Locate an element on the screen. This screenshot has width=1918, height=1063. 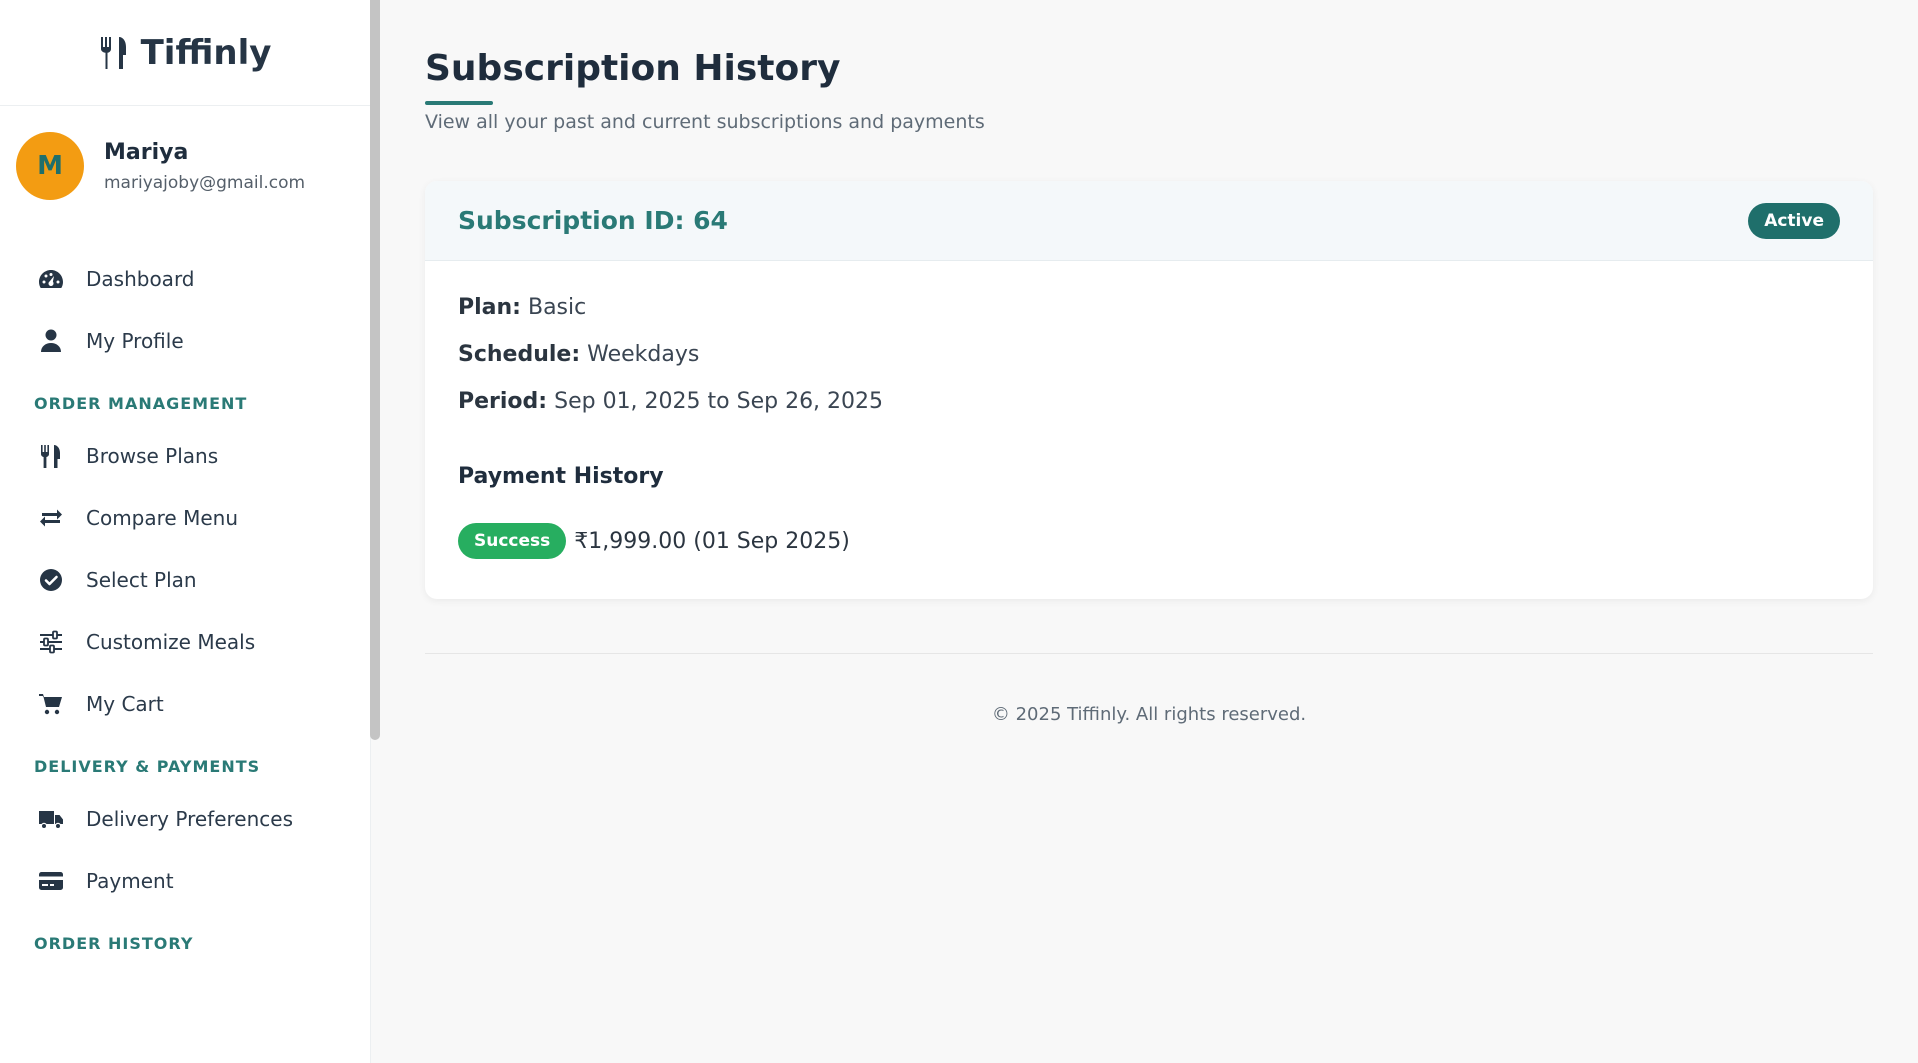
user-profile-summary: M Mariya mariyajoby@gmail.com is located at coordinates (185, 166).